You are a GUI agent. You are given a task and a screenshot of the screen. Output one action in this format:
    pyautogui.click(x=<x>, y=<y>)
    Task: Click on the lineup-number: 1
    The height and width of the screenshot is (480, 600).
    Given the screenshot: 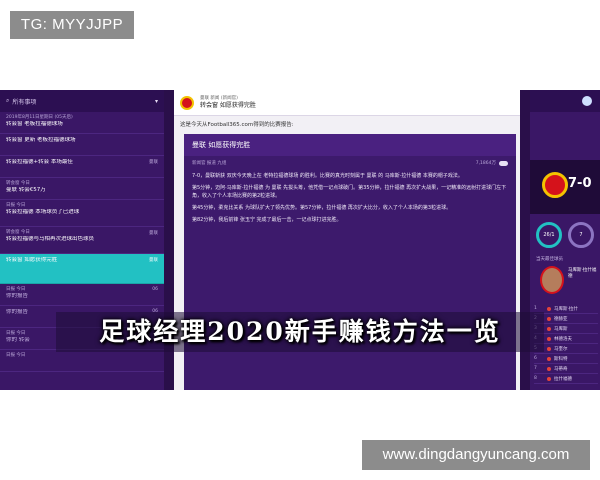 What is the action you would take?
    pyautogui.click(x=535, y=308)
    